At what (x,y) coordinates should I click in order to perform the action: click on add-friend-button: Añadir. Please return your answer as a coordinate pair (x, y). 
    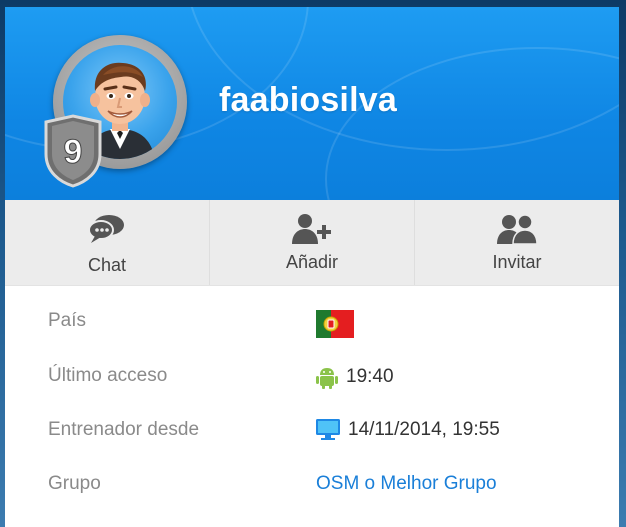
    Looking at the image, I should click on (312, 242).